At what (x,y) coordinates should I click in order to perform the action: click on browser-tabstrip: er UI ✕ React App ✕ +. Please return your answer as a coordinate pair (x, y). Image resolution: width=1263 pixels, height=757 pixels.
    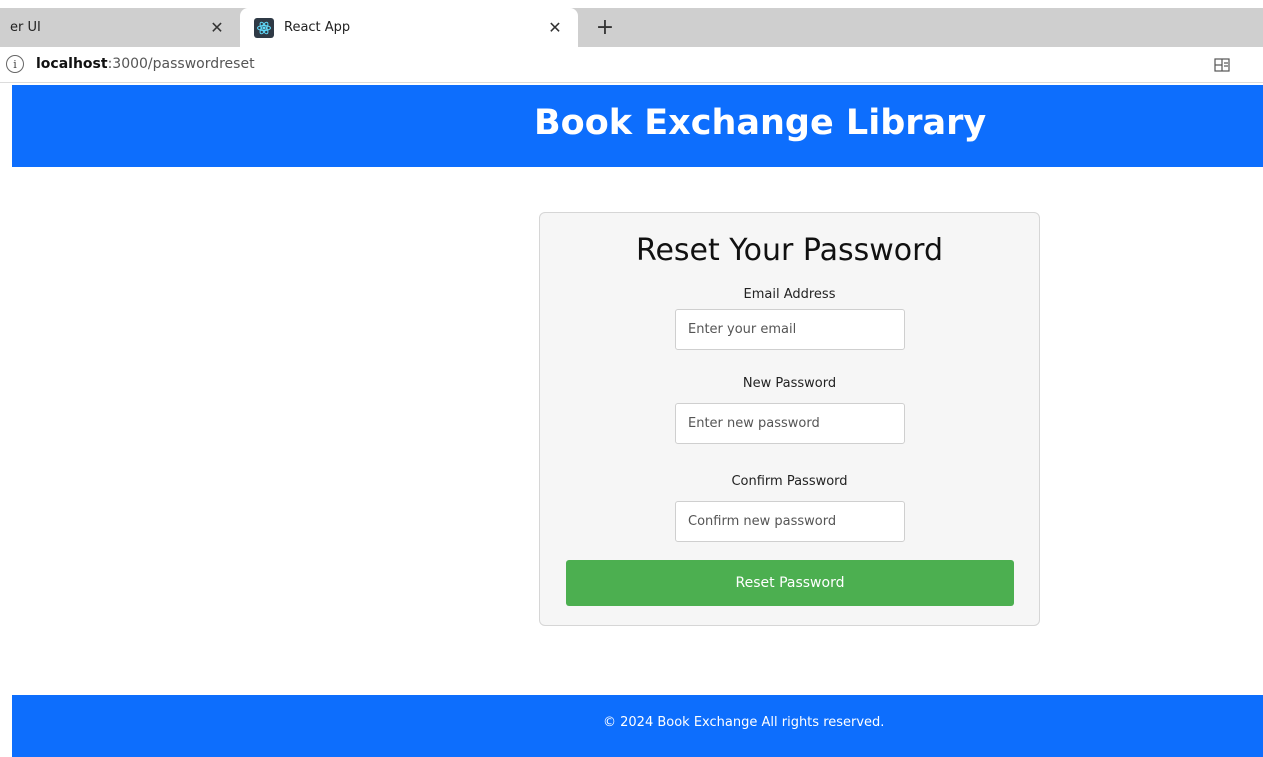
    Looking at the image, I should click on (631, 23).